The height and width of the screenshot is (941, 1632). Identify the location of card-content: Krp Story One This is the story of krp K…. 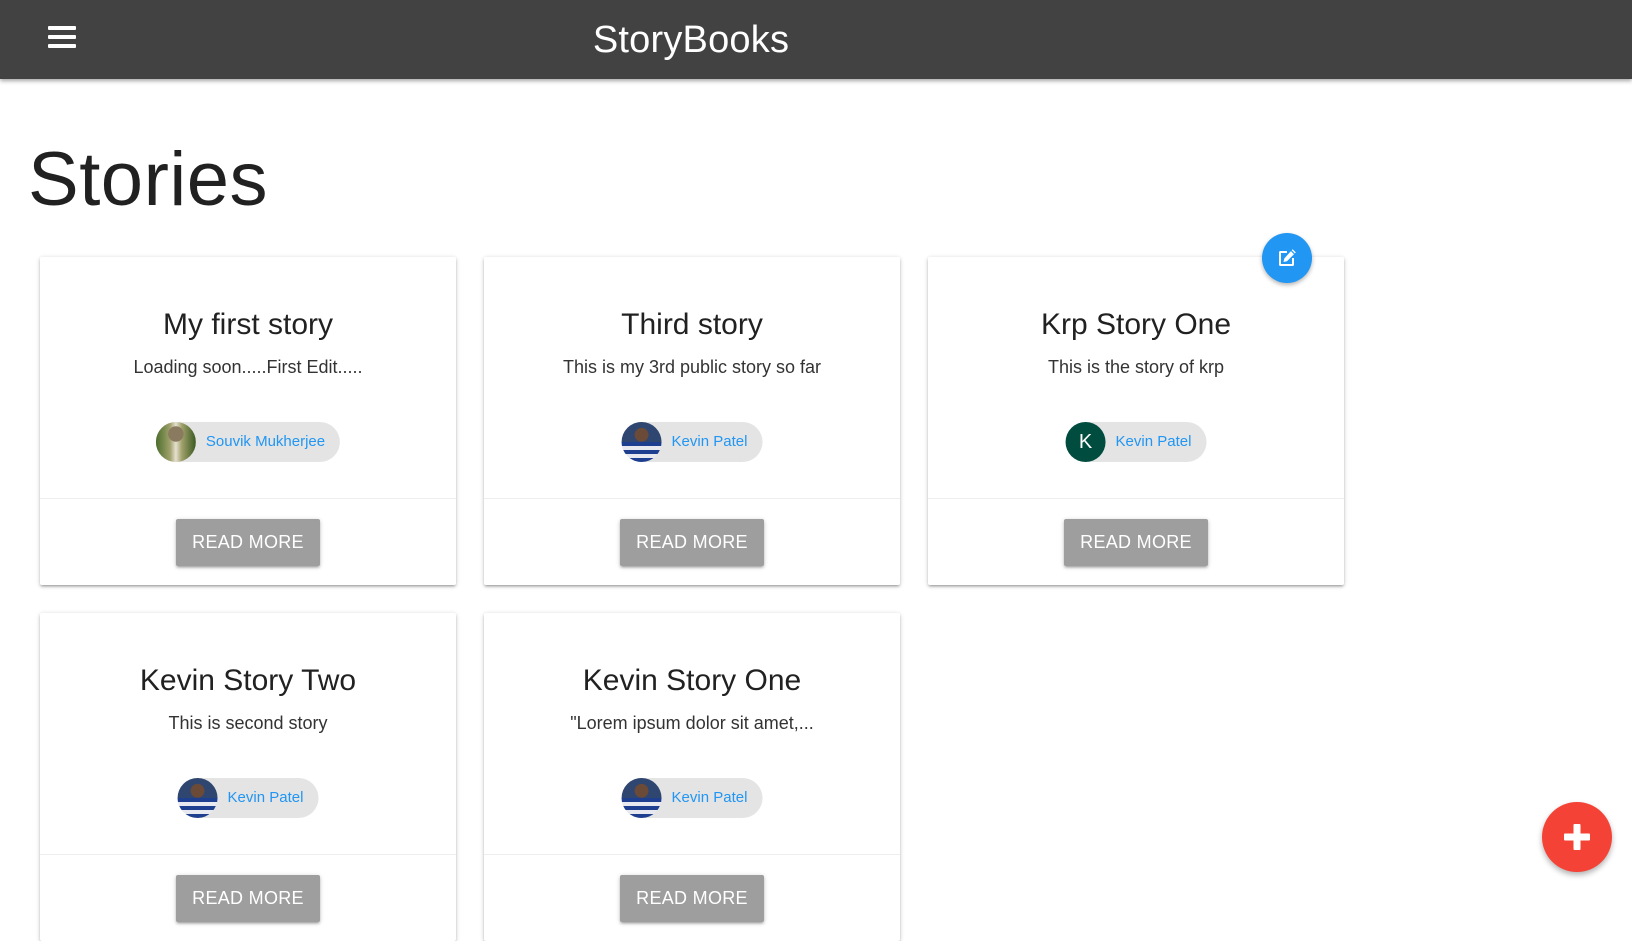
(1136, 377).